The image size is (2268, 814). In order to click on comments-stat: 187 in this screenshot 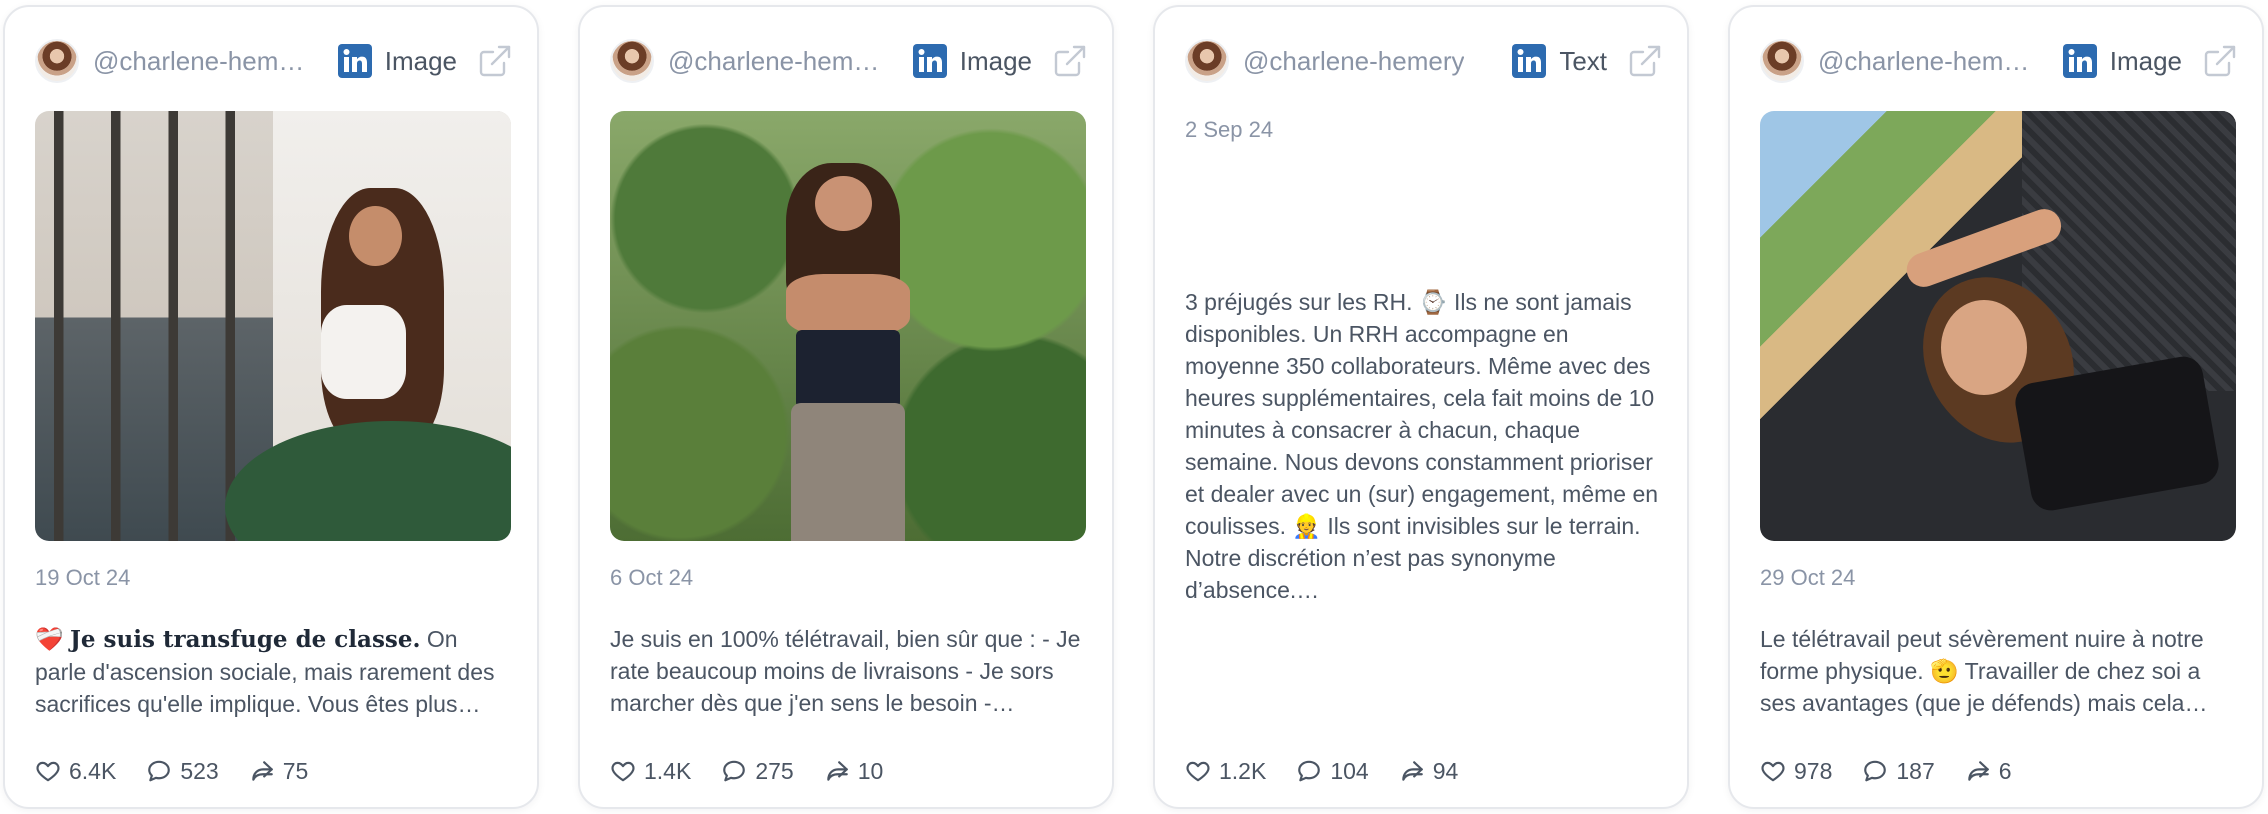, I will do `click(1898, 771)`.